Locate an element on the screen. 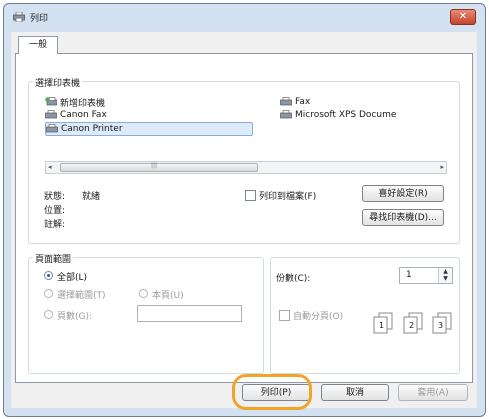  comment-label: 註解: is located at coordinates (55, 225).